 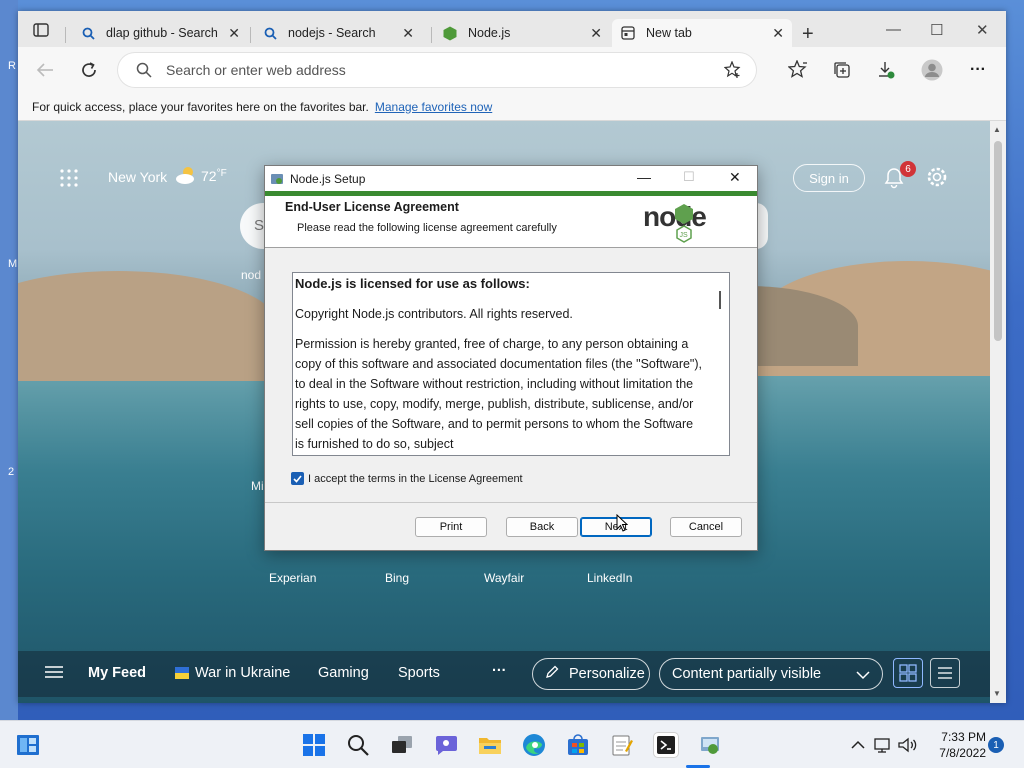 I want to click on new-tab-plus-icon: +, so click(x=808, y=34).